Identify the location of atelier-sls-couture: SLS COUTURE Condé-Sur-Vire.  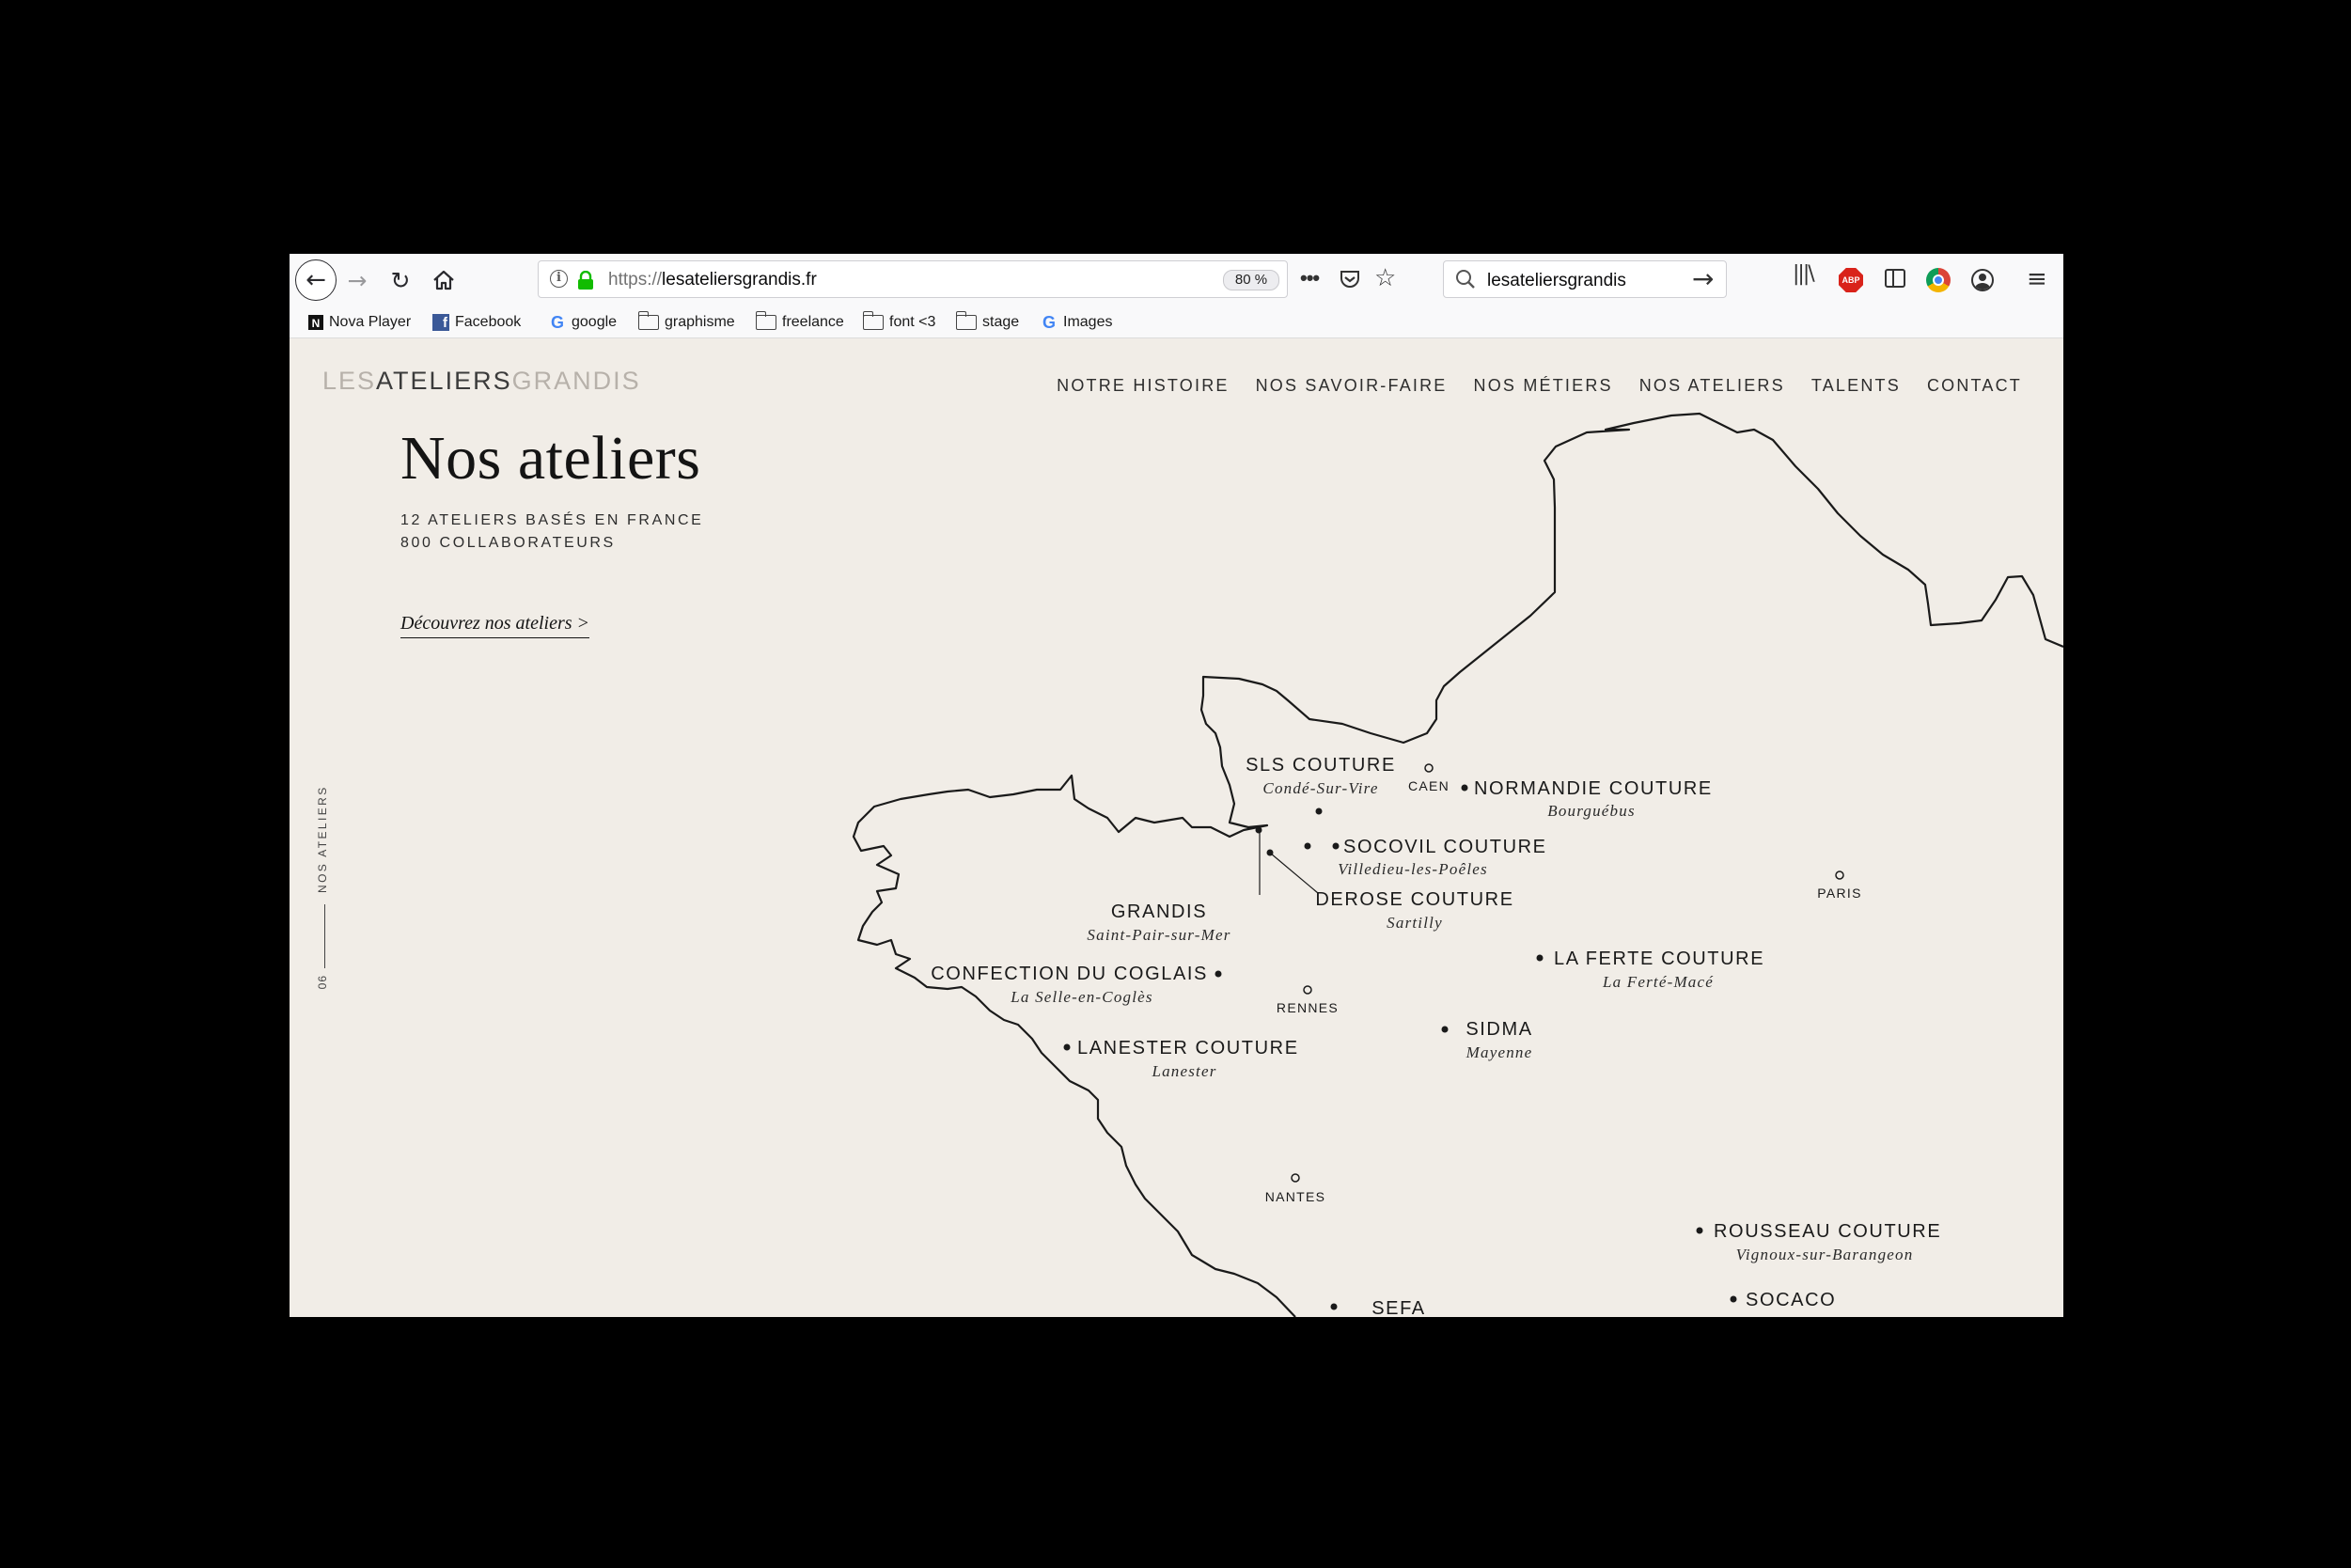
(1321, 785).